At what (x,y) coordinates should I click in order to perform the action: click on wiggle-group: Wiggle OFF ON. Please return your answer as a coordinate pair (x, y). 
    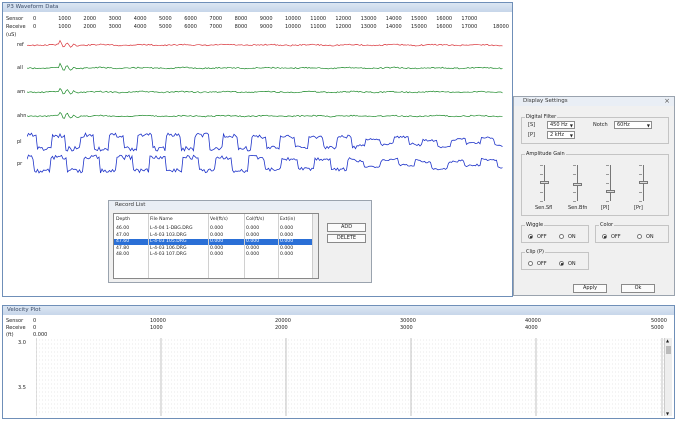
    Looking at the image, I should click on (555, 232).